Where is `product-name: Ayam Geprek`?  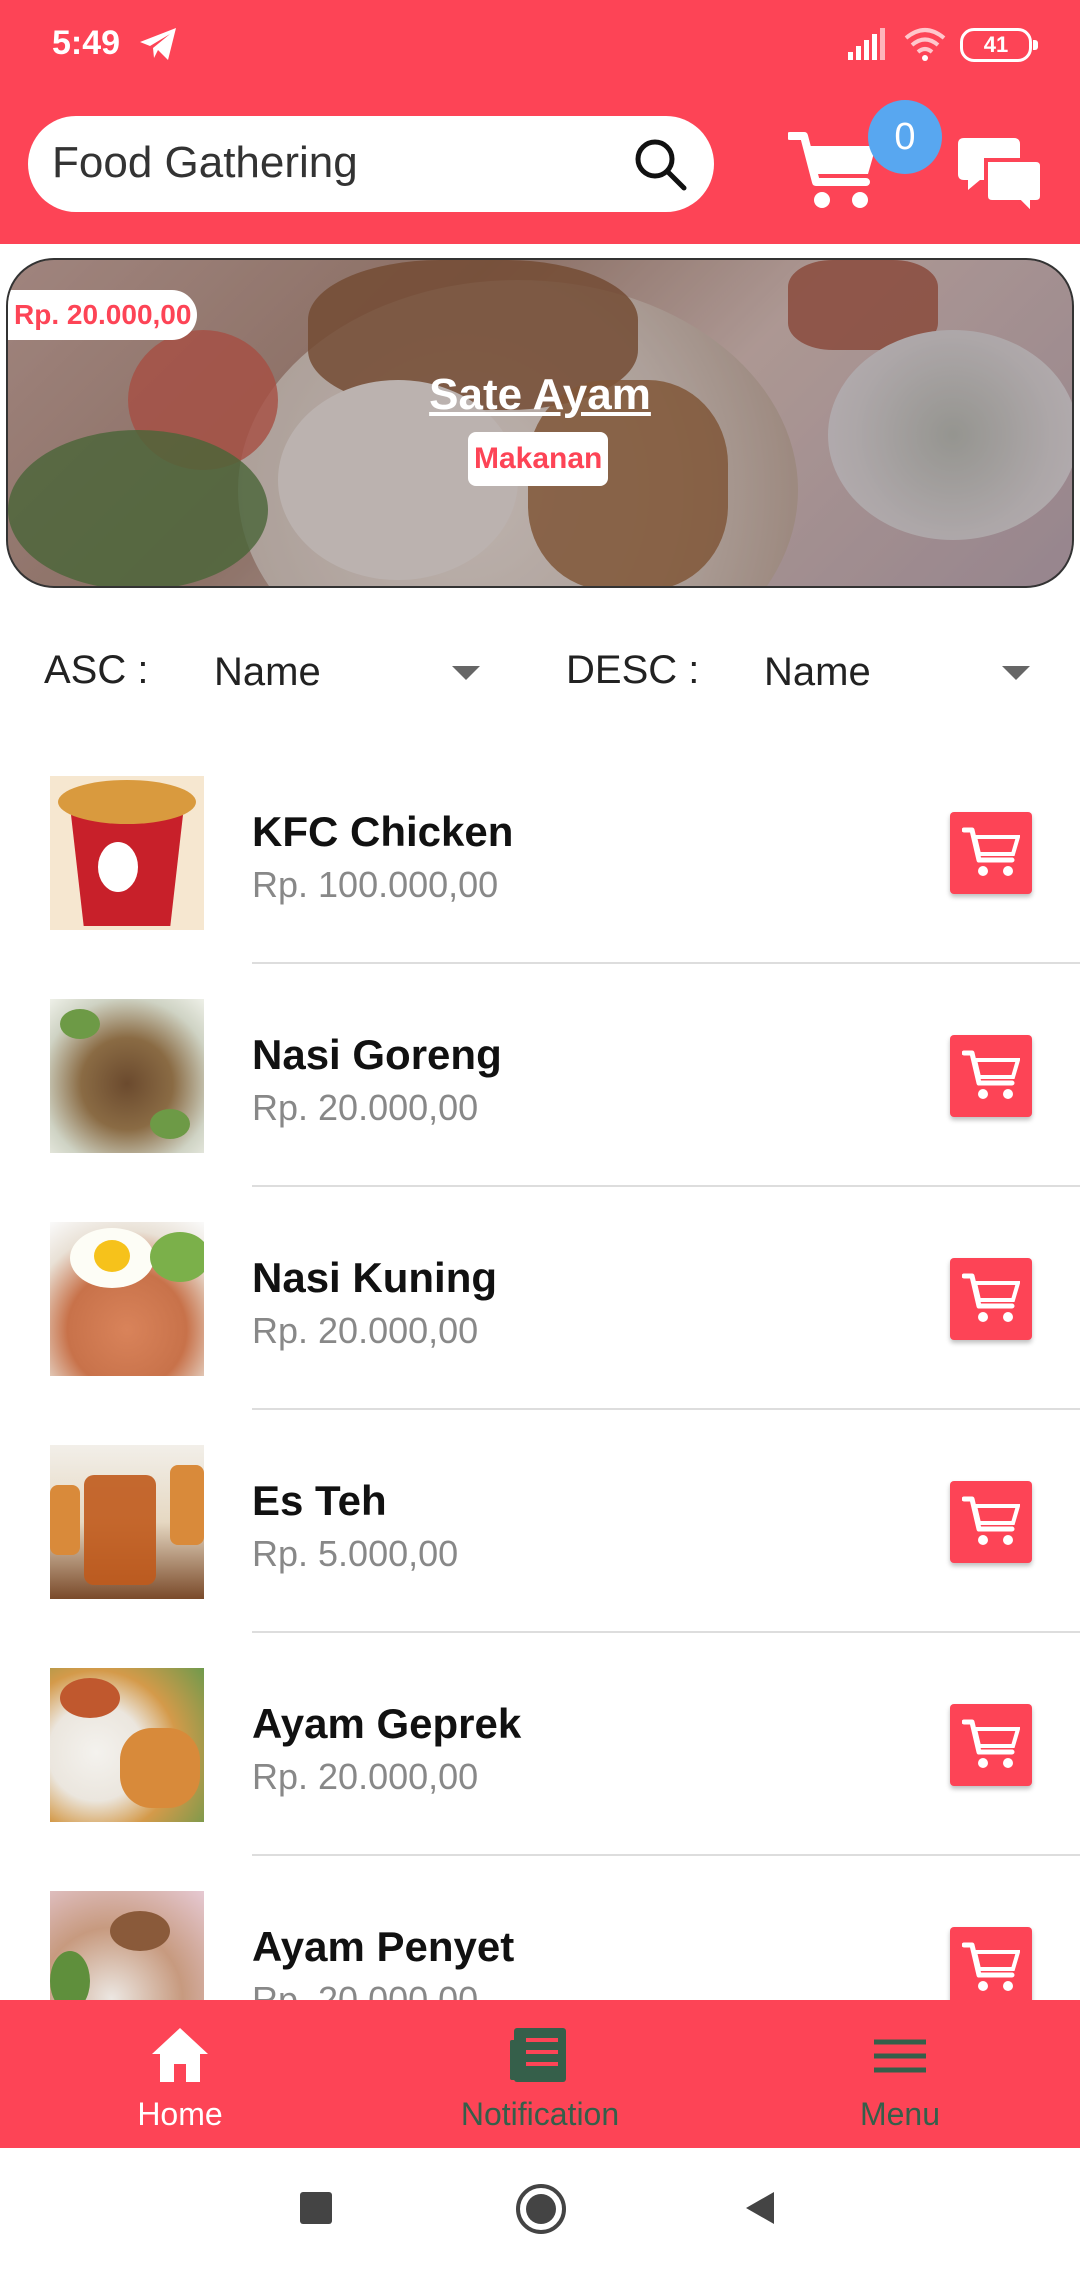
product-name: Ayam Geprek is located at coordinates (387, 1723).